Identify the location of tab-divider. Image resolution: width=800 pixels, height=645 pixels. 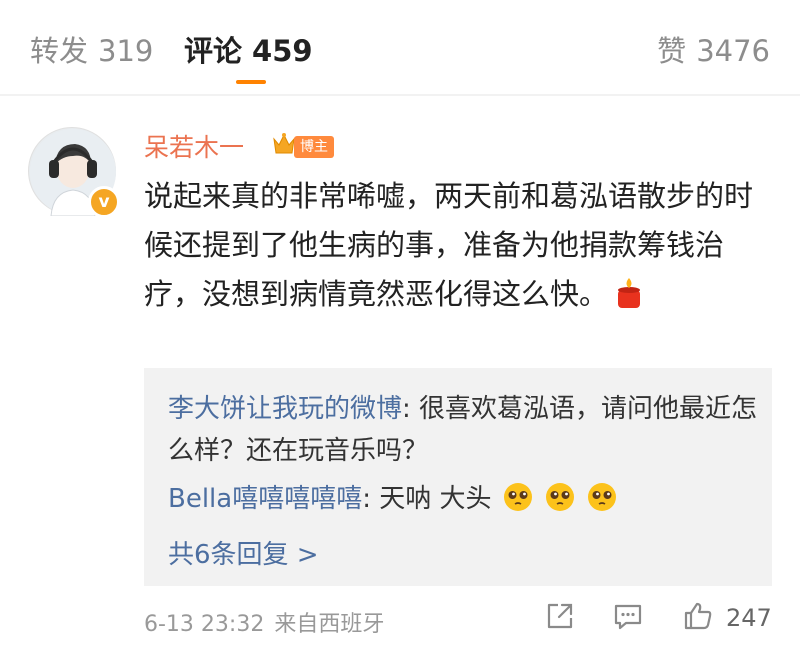
(400, 95).